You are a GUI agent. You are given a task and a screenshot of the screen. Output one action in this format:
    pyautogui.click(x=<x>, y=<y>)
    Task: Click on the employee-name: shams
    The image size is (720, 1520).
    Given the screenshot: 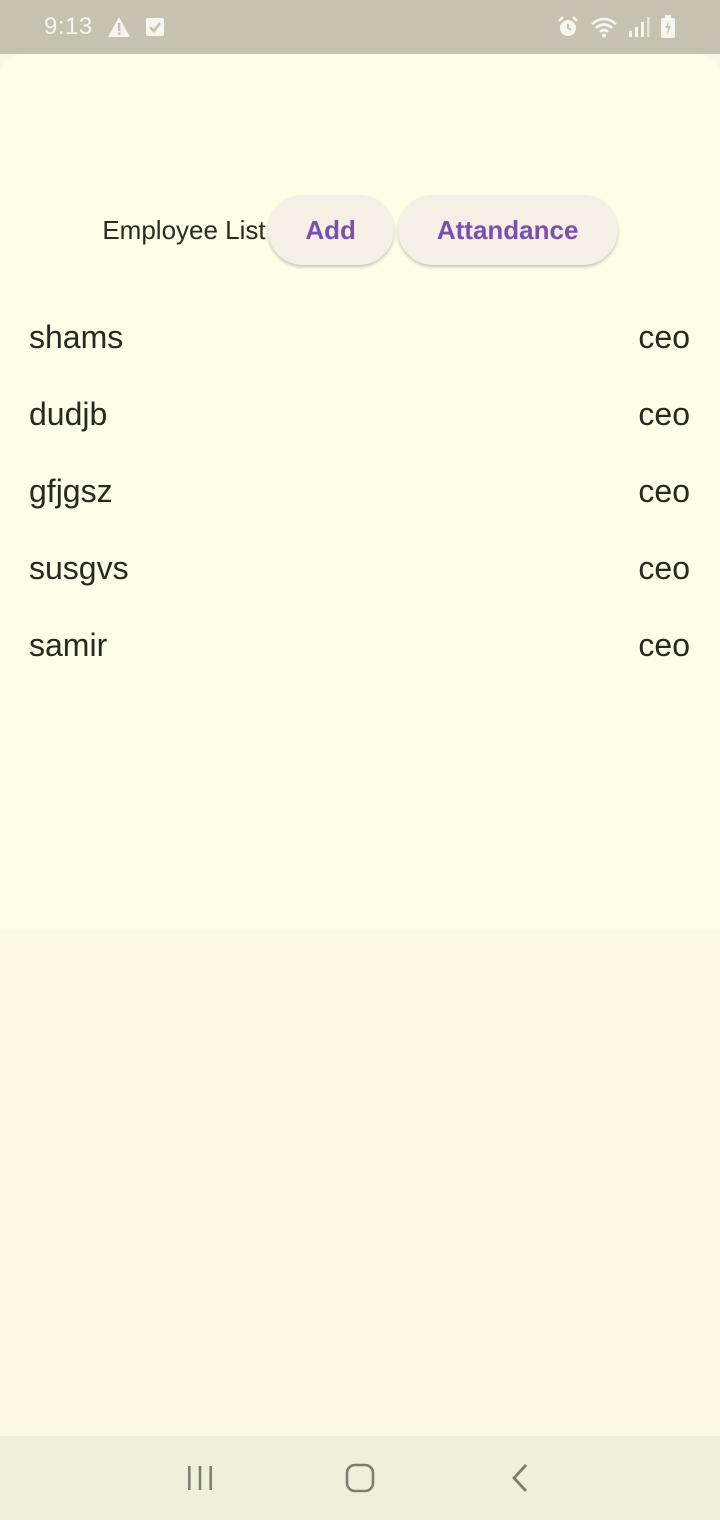 What is the action you would take?
    pyautogui.click(x=76, y=337)
    